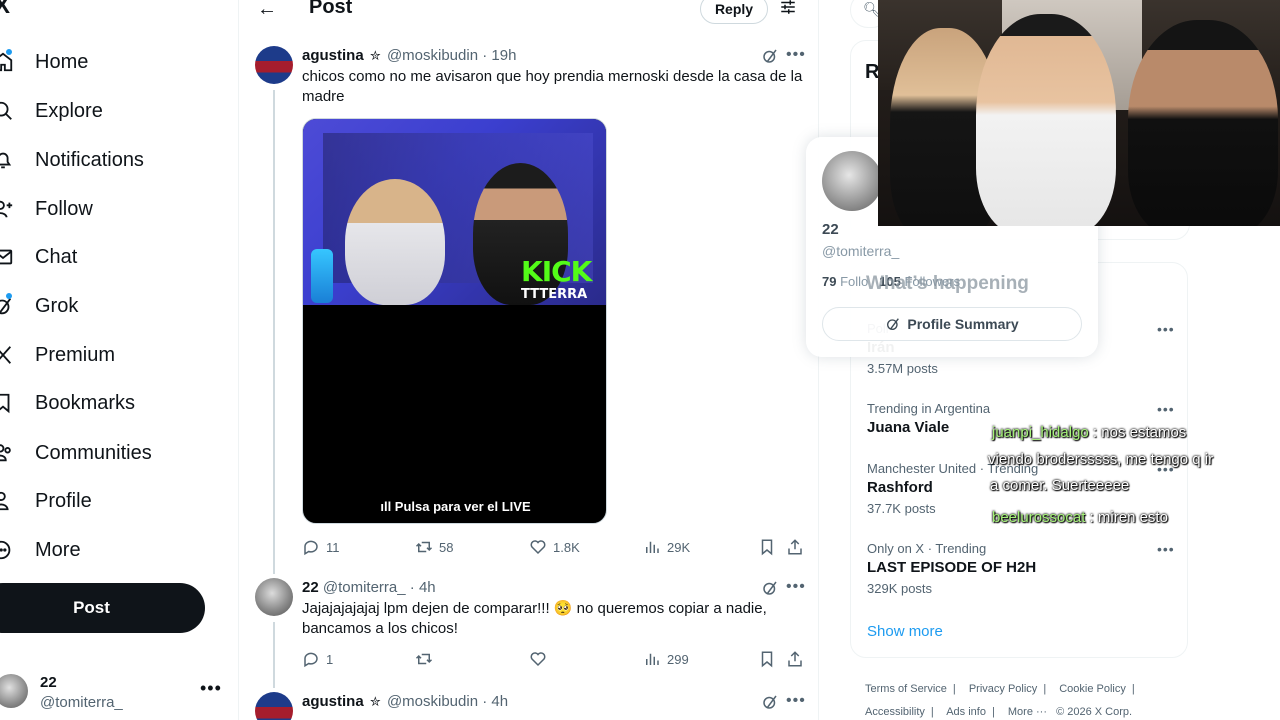 The height and width of the screenshot is (720, 1280). I want to click on account-switcher: 22 @tomiterra_ •••, so click(112, 694).